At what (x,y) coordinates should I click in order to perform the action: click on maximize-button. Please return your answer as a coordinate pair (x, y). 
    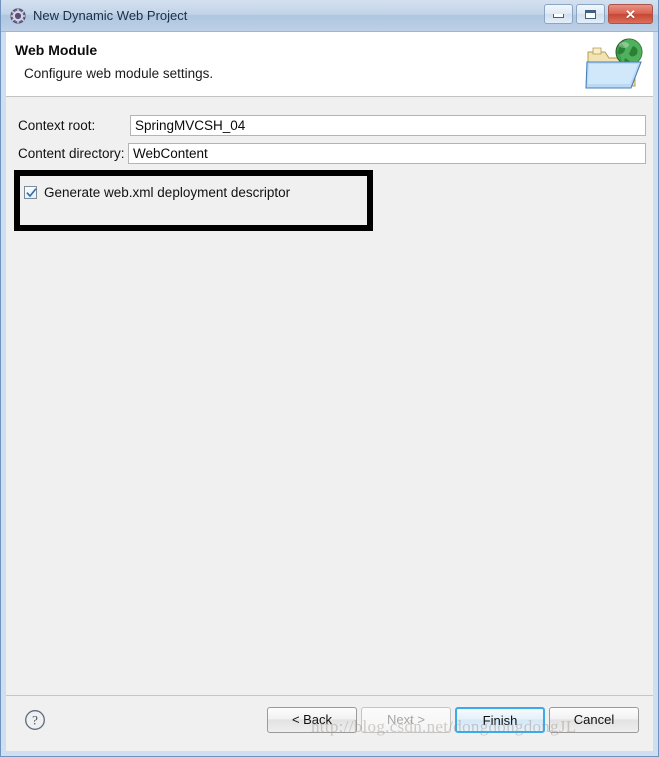
    Looking at the image, I should click on (590, 14).